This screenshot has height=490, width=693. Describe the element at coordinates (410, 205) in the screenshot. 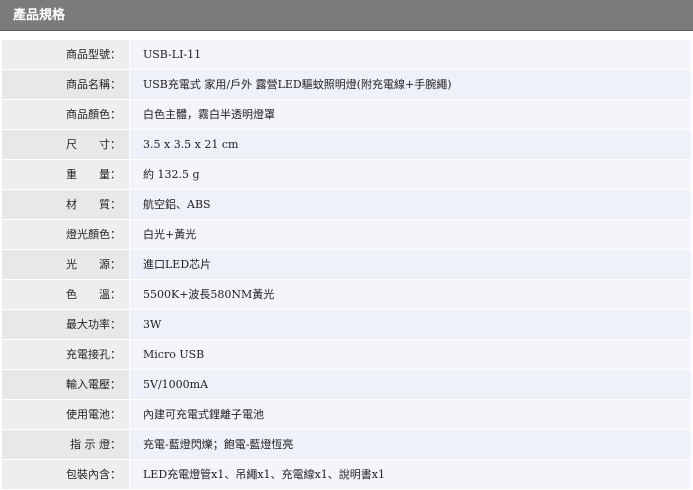

I see `spec-value: 航空鋁、ABS` at that location.